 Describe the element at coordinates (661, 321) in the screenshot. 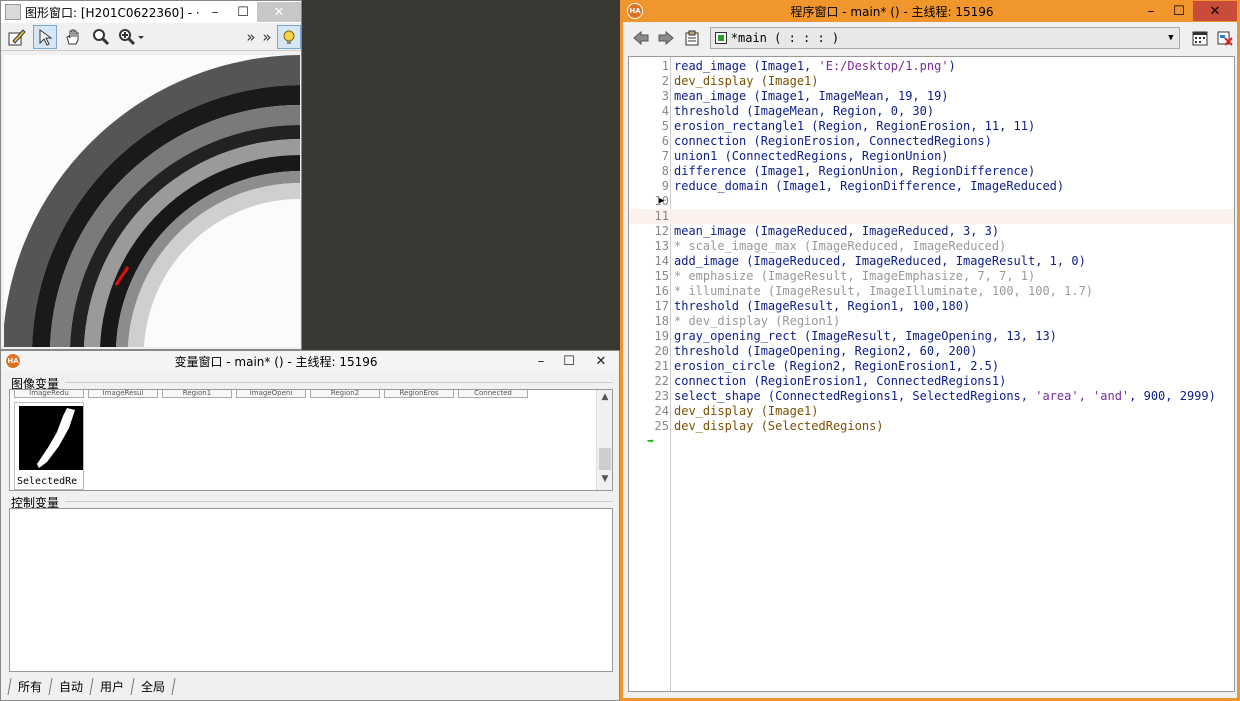

I see `line-number: 18` at that location.